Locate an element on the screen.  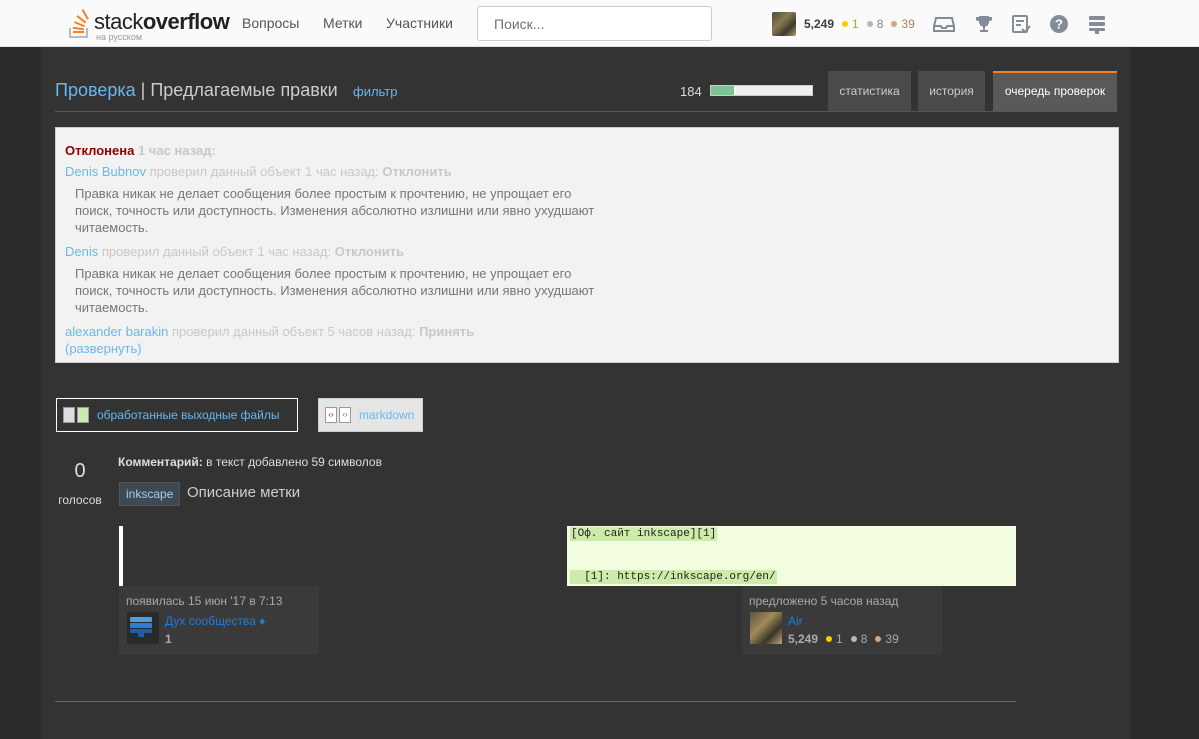
review-link: Проверка is located at coordinates (95, 90).